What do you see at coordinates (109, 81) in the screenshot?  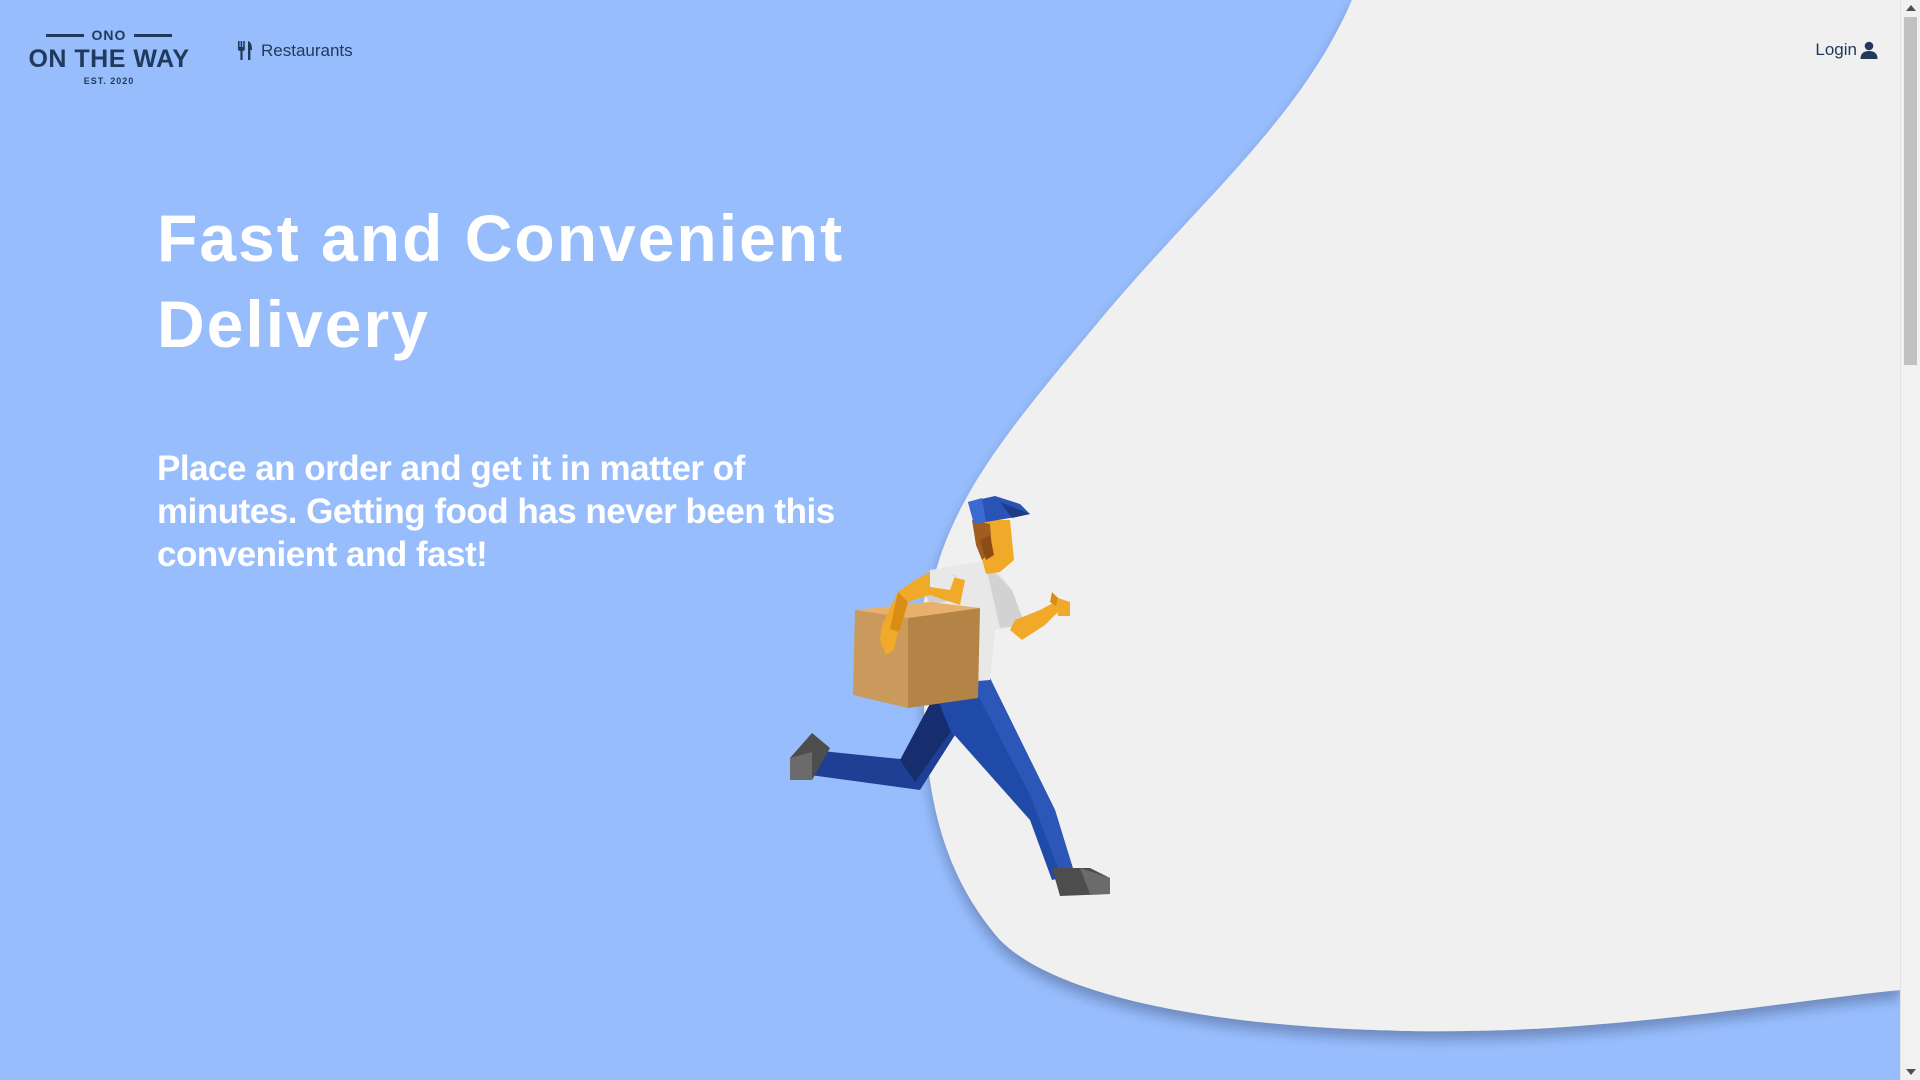 I see `logo-established: EST. 2020` at bounding box center [109, 81].